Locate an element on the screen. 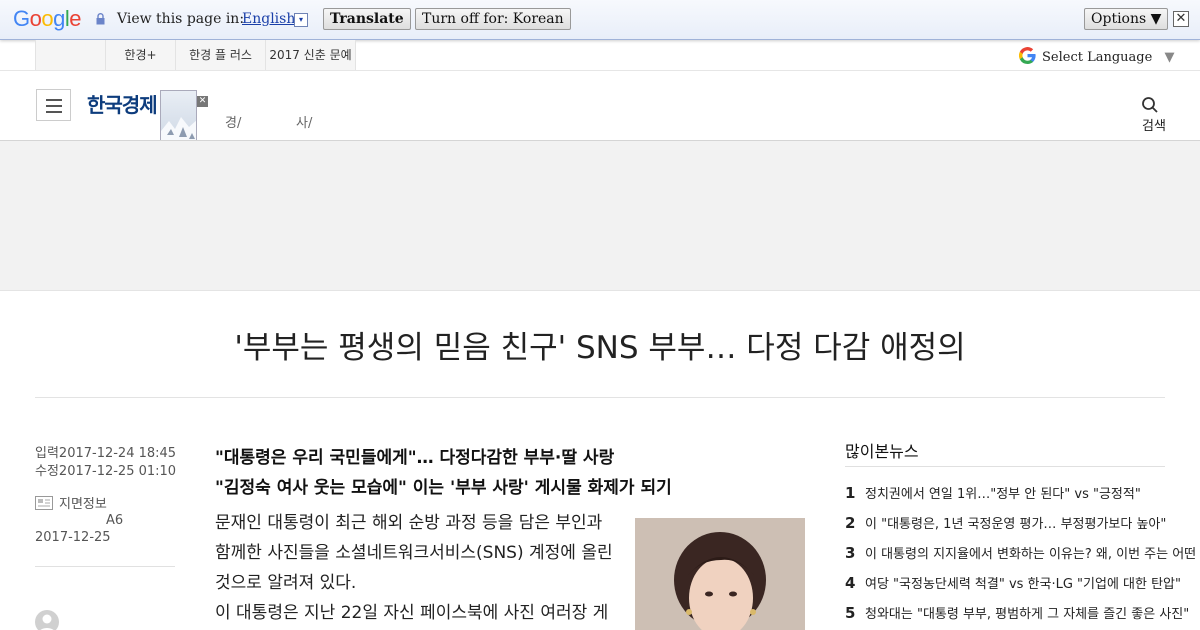 The height and width of the screenshot is (630, 1200). lock-icon is located at coordinates (100, 19).